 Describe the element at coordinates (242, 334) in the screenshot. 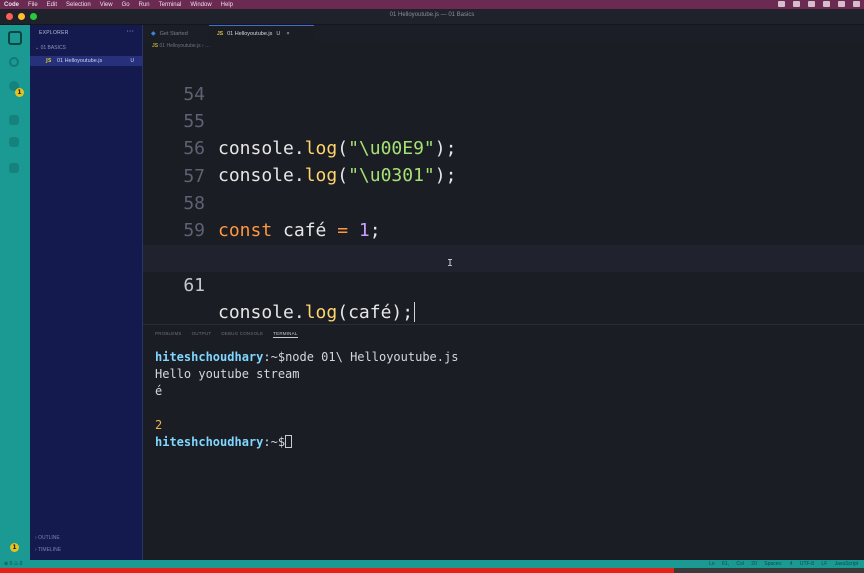

I see `tab-debug-console: DEBUG CONSOLE` at that location.